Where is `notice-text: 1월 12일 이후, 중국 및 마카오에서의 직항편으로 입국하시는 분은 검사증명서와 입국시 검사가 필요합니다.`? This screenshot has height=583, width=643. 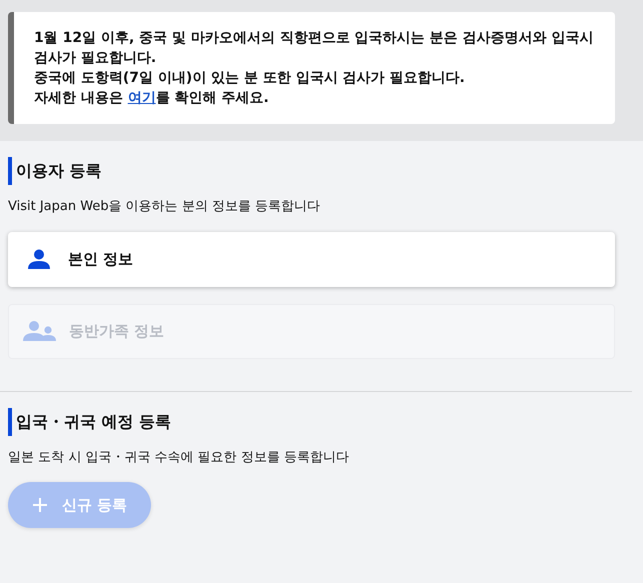
notice-text: 1월 12일 이후, 중국 및 마카오에서의 직항편으로 입국하시는 분은 검사증명서와 입국시 검사가 필요합니다. is located at coordinates (314, 48).